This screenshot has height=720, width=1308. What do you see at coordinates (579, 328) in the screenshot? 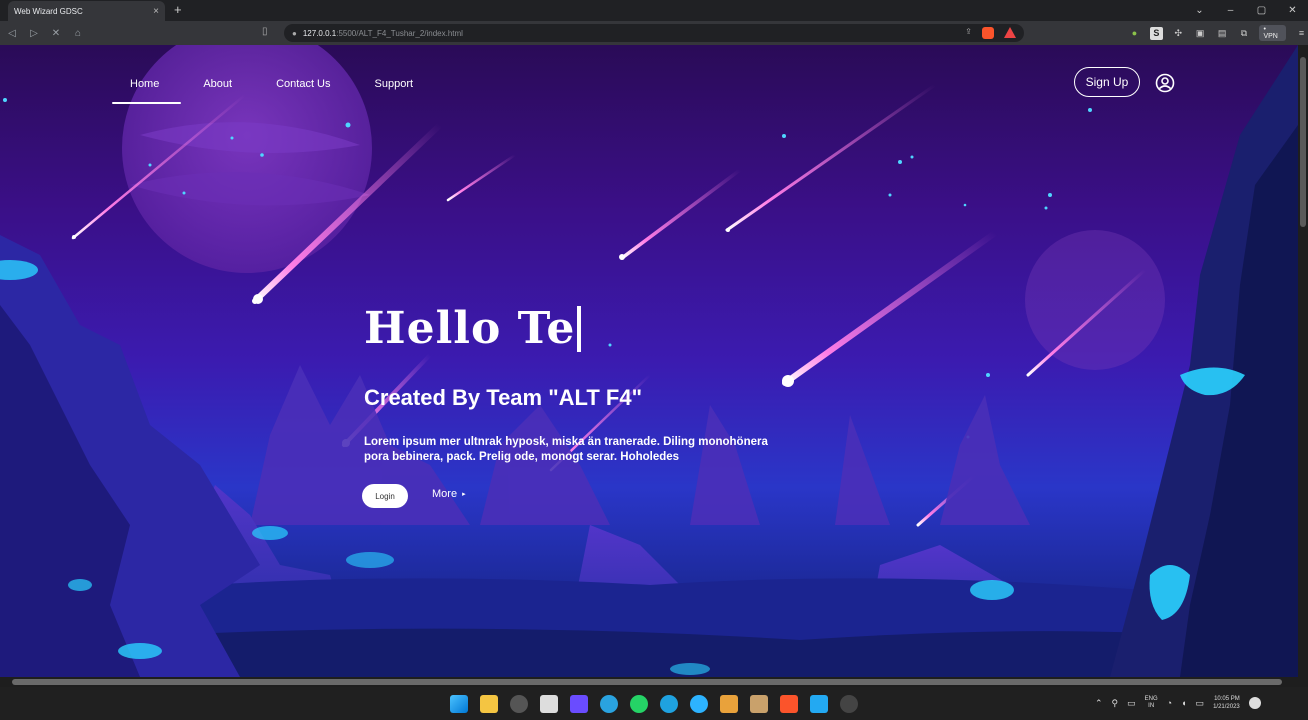
I see `typing-cursor` at bounding box center [579, 328].